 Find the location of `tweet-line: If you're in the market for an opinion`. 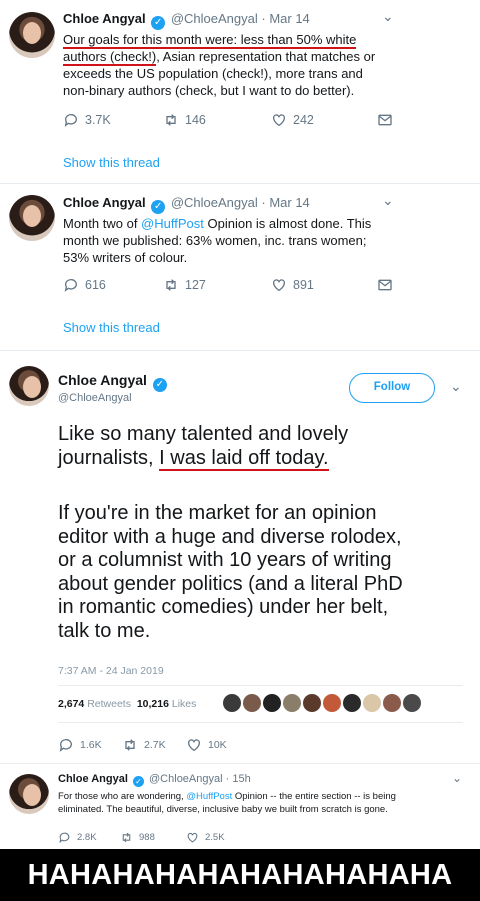

tweet-line: If you're in the market for an opinion is located at coordinates (217, 513).